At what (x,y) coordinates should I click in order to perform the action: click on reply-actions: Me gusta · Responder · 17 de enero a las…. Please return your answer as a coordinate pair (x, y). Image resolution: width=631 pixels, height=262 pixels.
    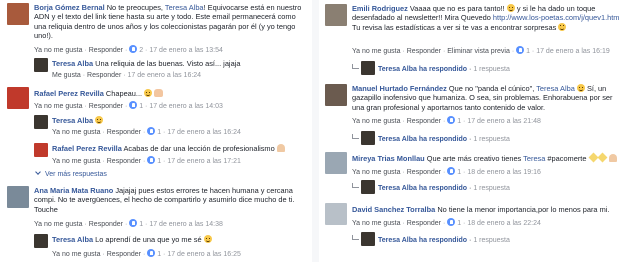
    Looking at the image, I should click on (127, 75).